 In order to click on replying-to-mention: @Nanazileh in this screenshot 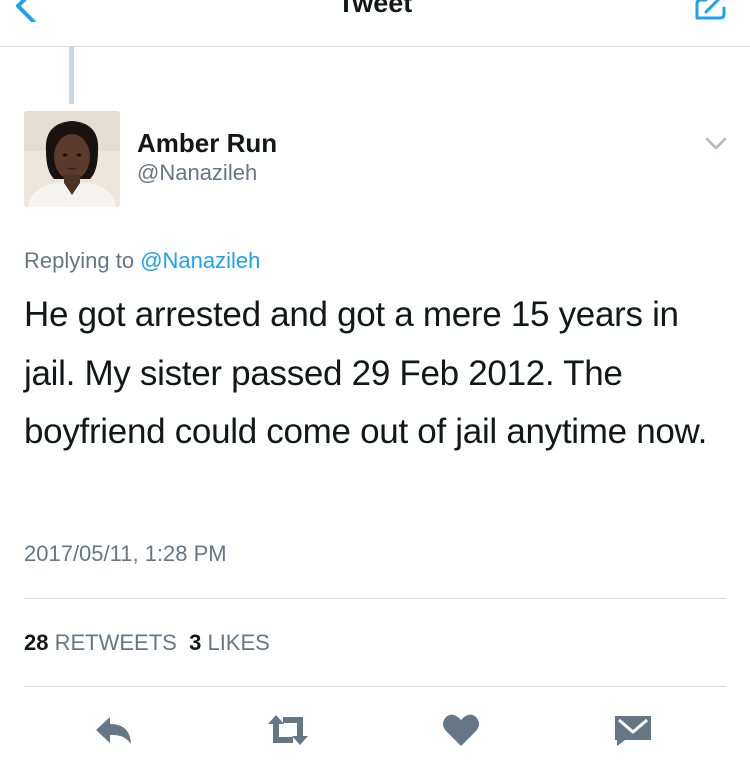, I will do `click(200, 260)`.